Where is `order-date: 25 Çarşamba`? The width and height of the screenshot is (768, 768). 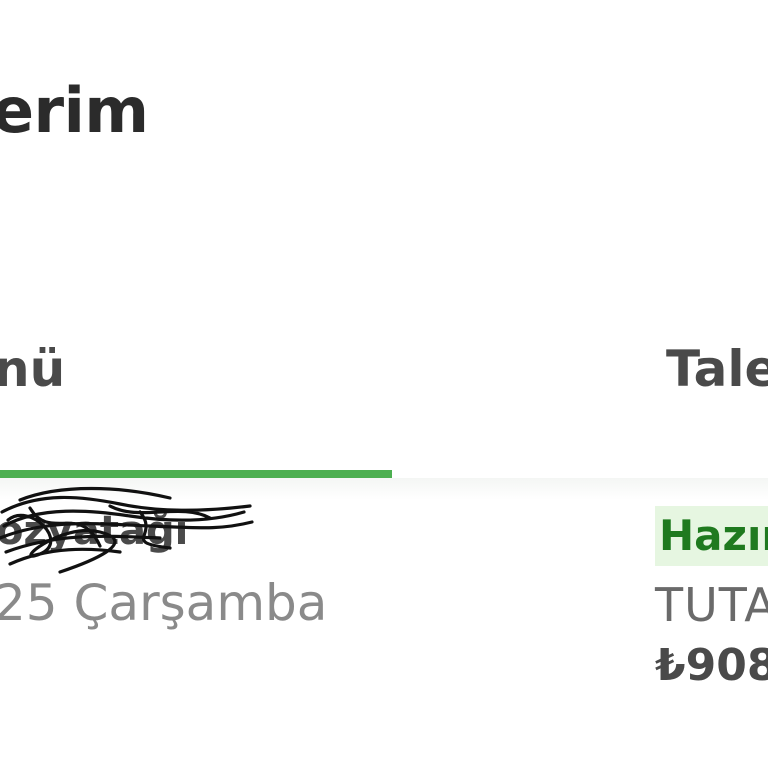 order-date: 25 Çarşamba is located at coordinates (164, 603).